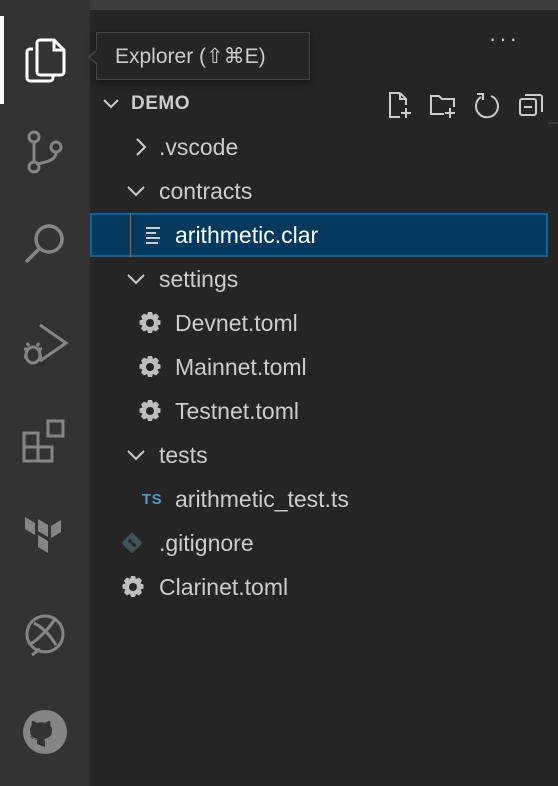 The width and height of the screenshot is (558, 786). I want to click on collapse-all-icon, so click(531, 105).